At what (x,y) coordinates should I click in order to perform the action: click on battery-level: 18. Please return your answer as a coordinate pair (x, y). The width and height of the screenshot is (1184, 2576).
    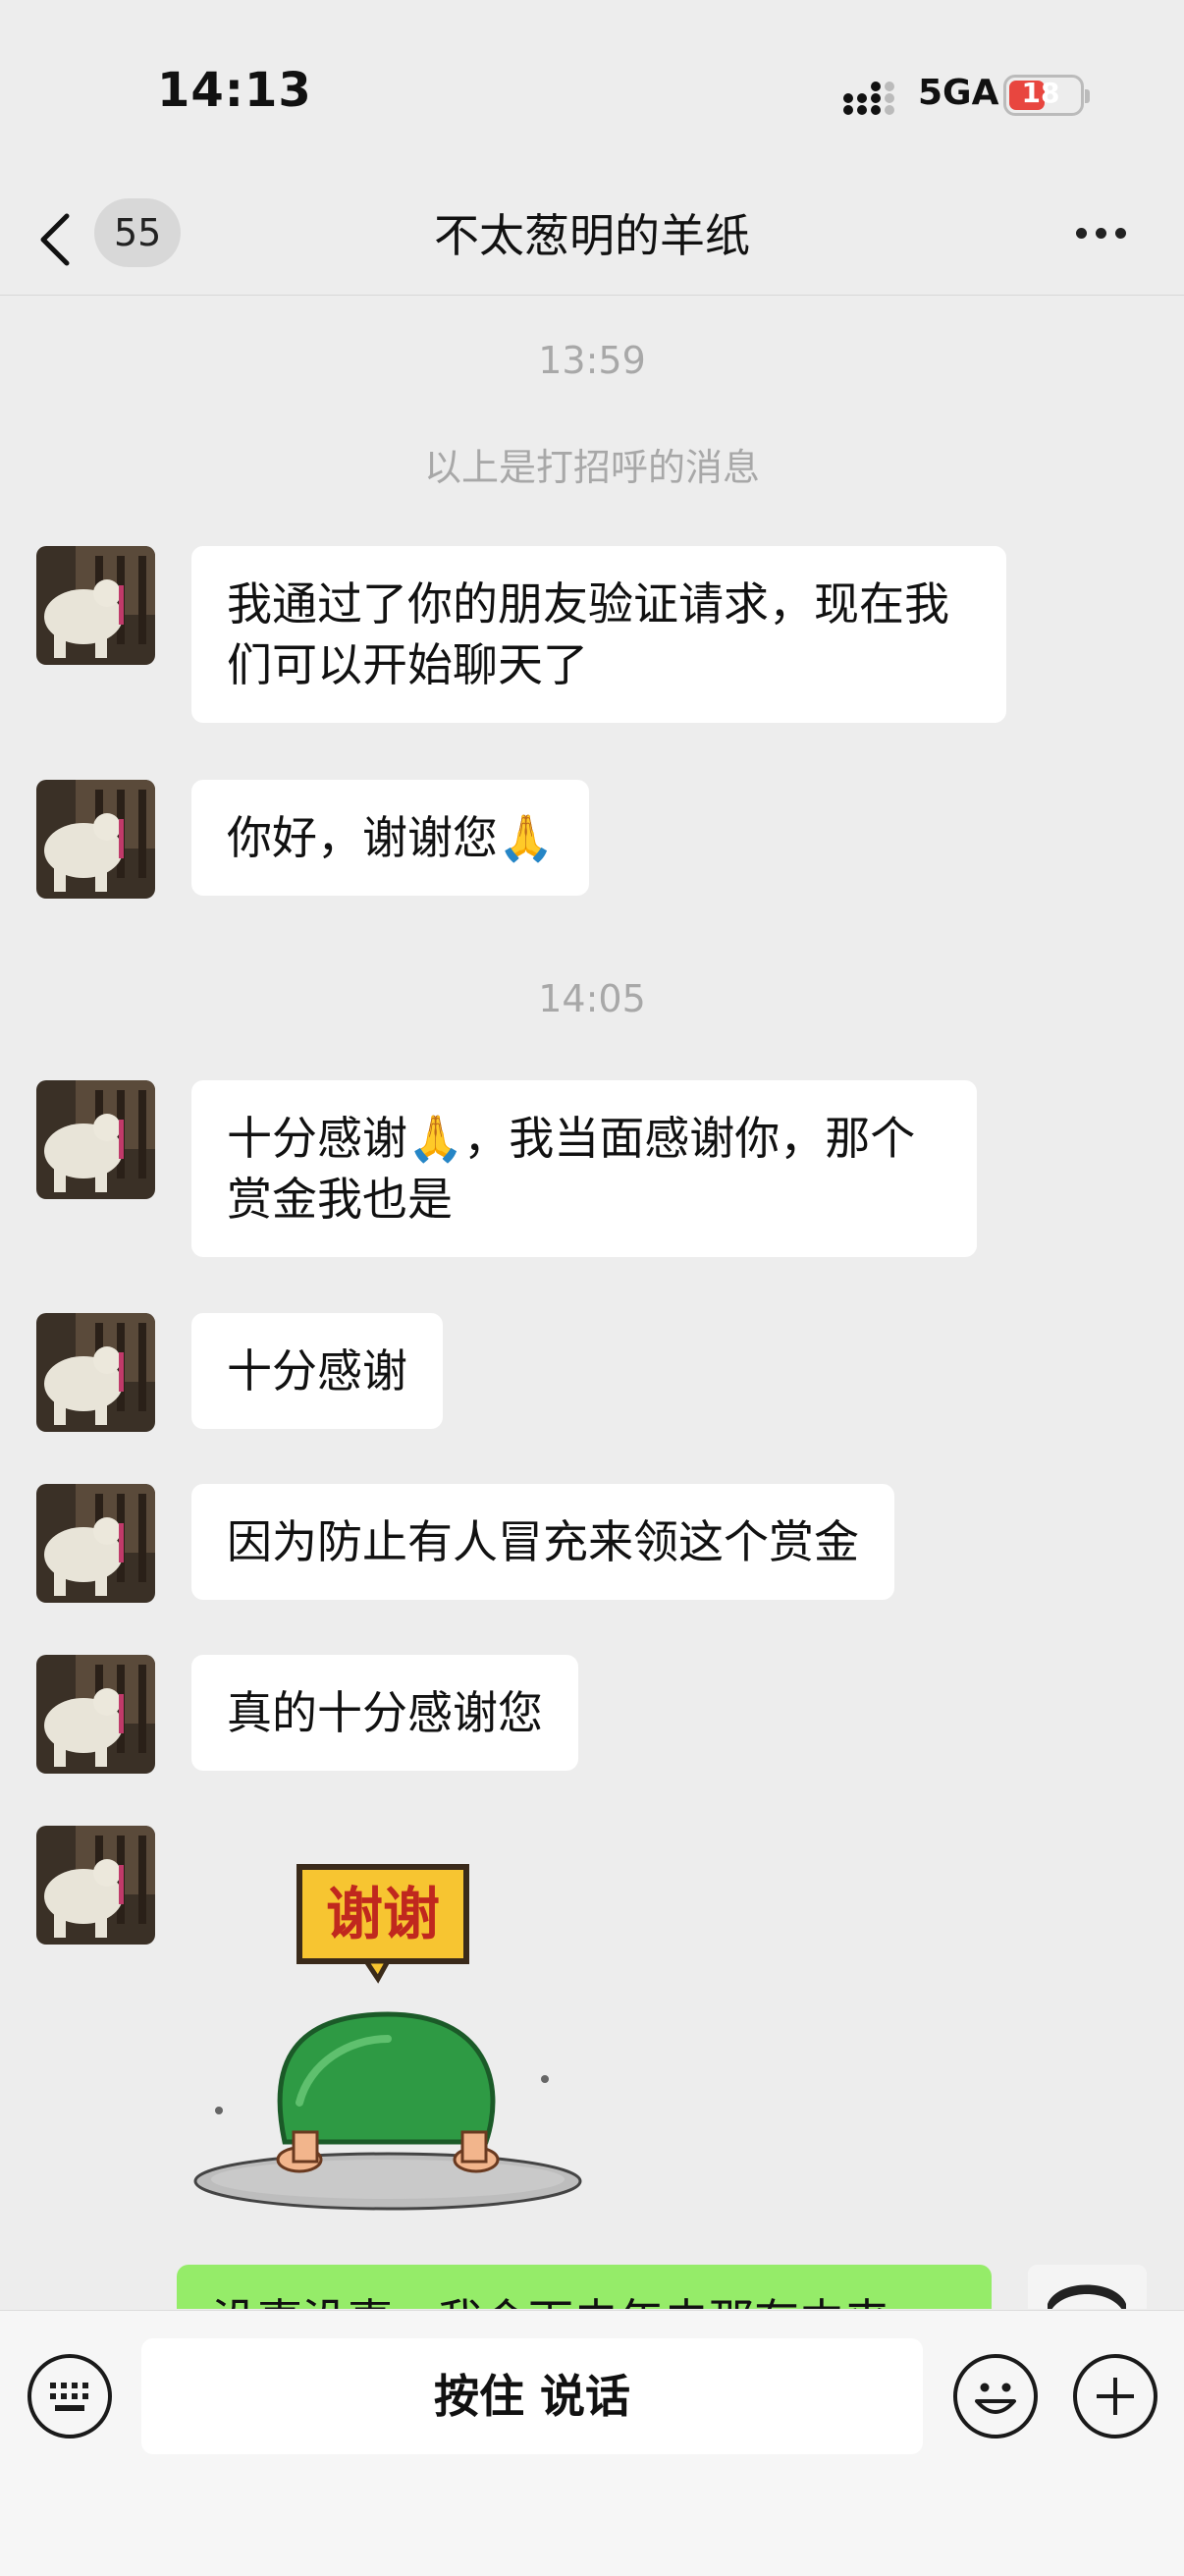
    Looking at the image, I should click on (1041, 93).